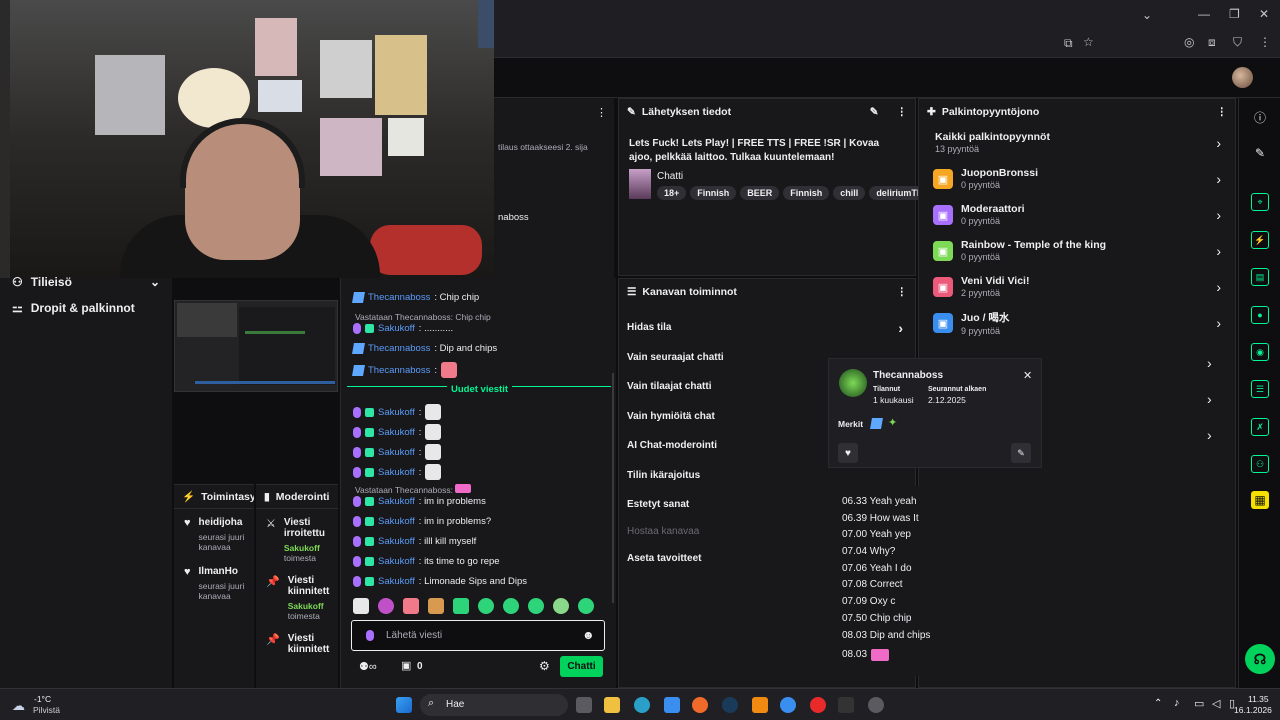  What do you see at coordinates (1260, 153) in the screenshot?
I see `pencil-icon: ✎` at bounding box center [1260, 153].